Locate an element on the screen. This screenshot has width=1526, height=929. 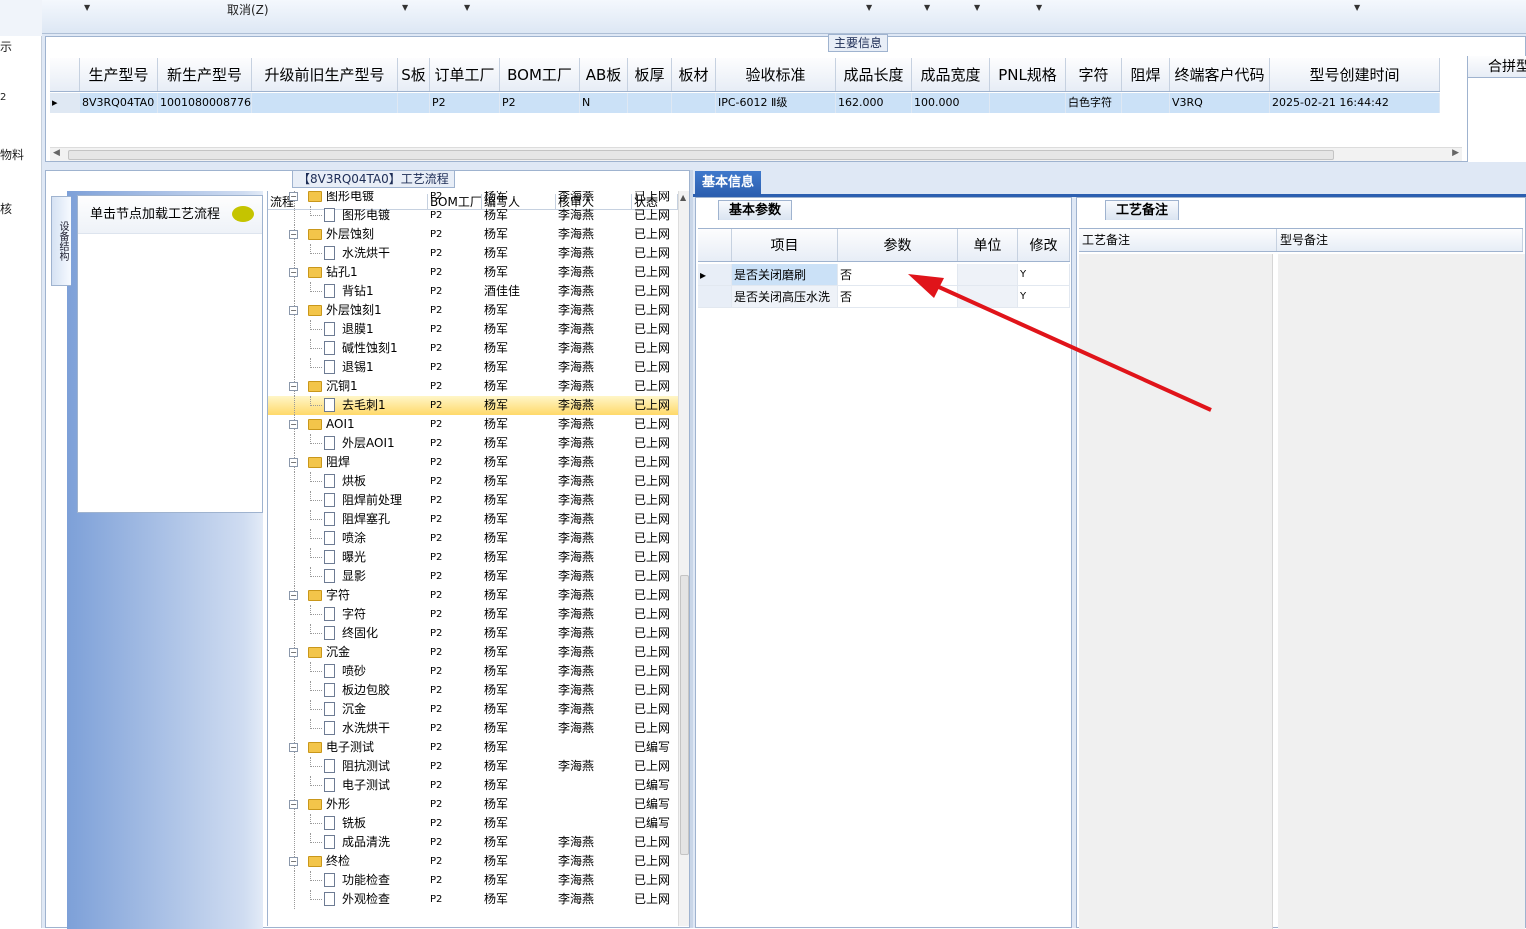
tree-row: − 阻焊 P2 杨军 李海燕 已上网 is located at coordinates (473, 462).